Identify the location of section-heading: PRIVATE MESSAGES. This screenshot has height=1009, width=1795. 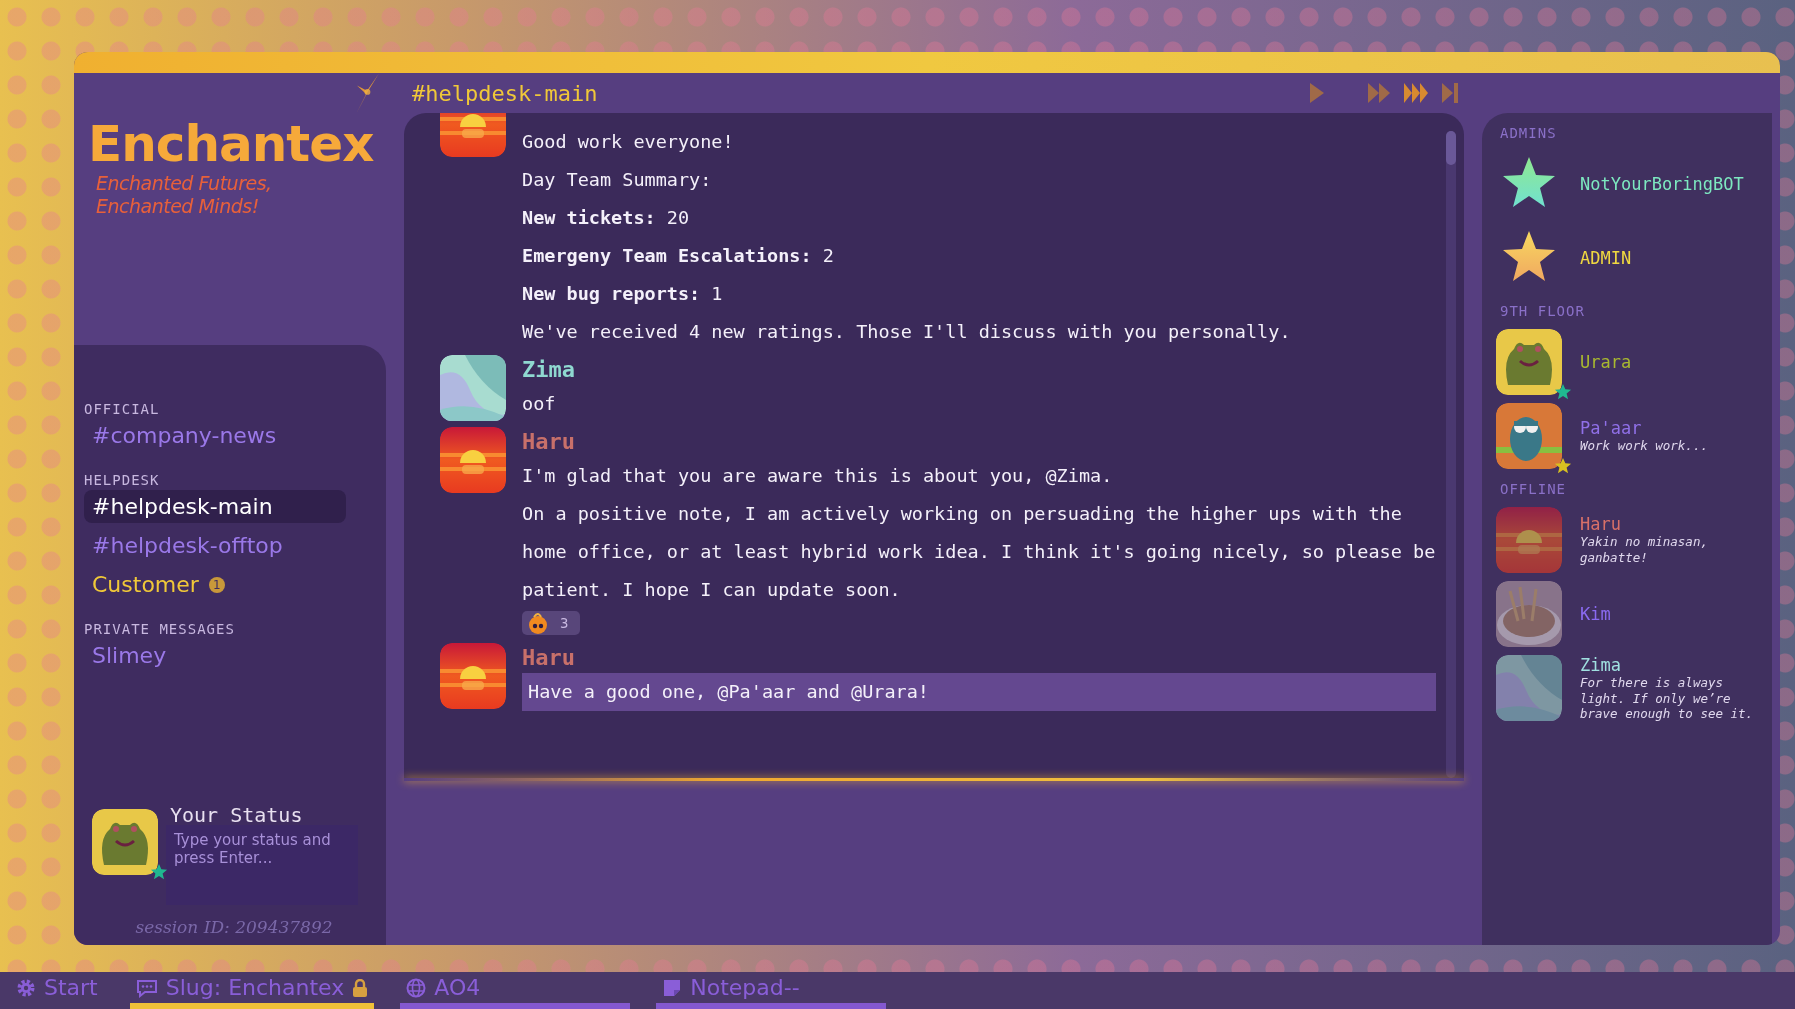
(160, 629).